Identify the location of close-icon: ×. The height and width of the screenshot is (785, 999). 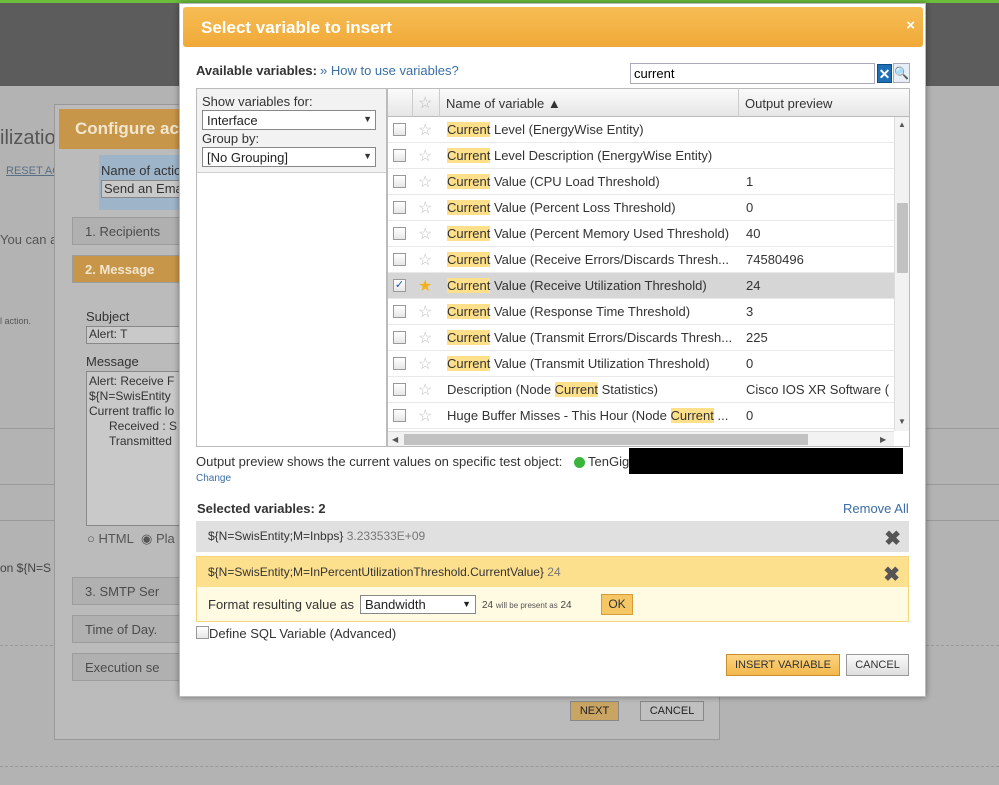
(910, 25).